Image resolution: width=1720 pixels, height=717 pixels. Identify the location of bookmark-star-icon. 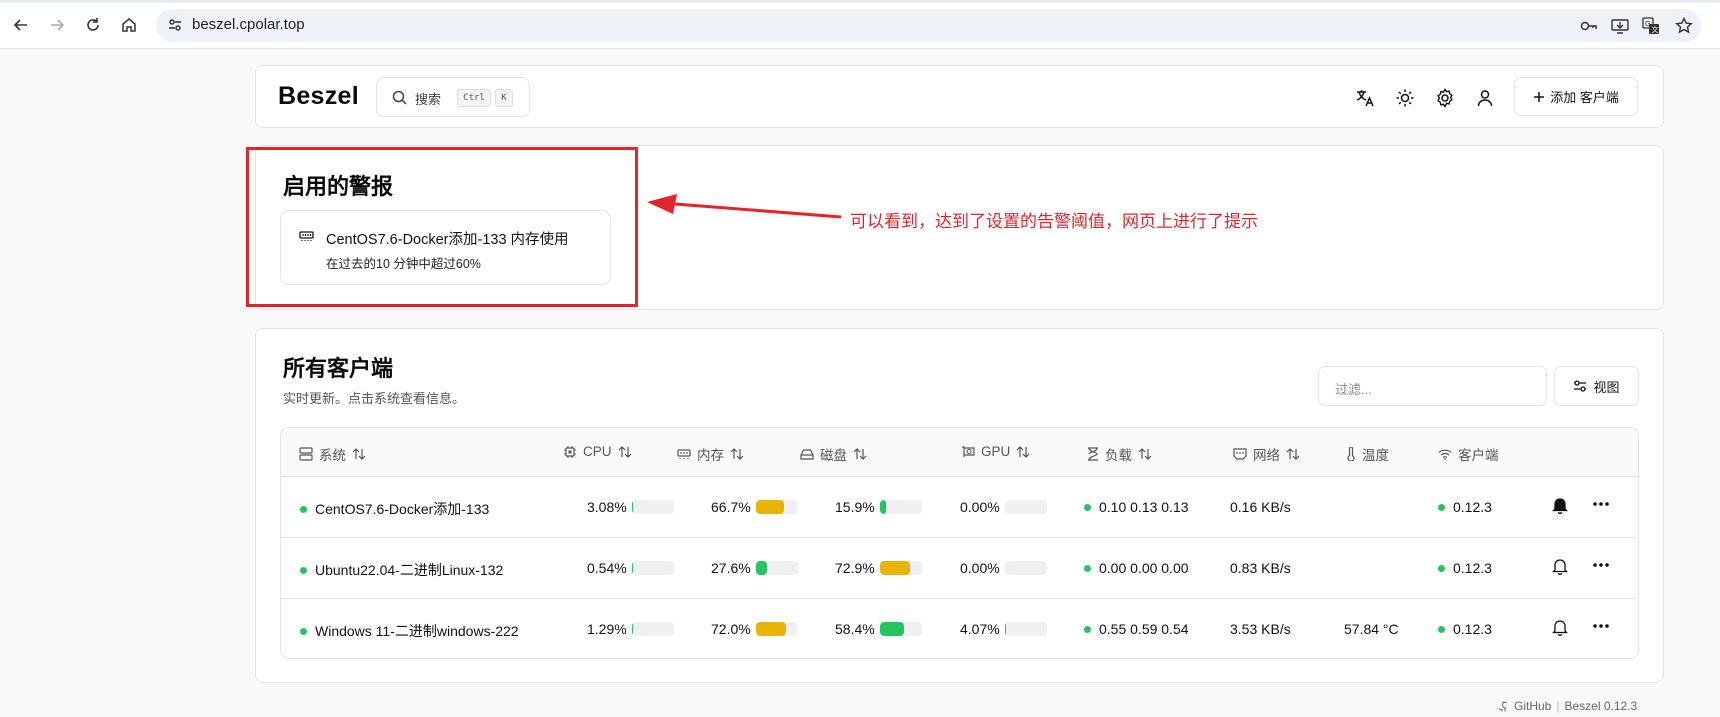
(1684, 26).